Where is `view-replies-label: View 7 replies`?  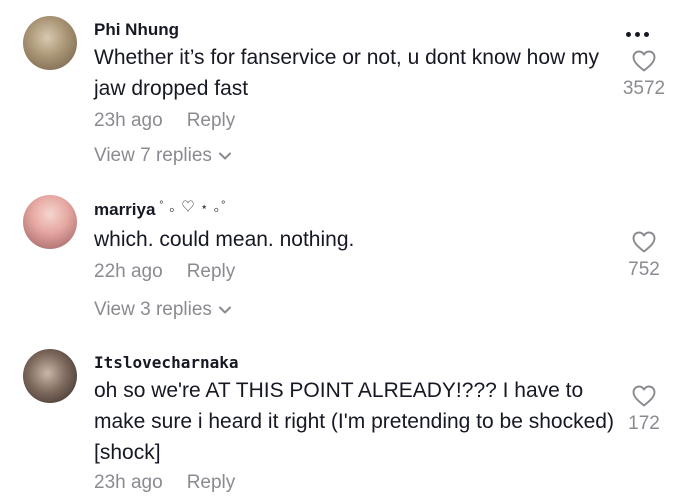
view-replies-label: View 7 replies is located at coordinates (153, 155).